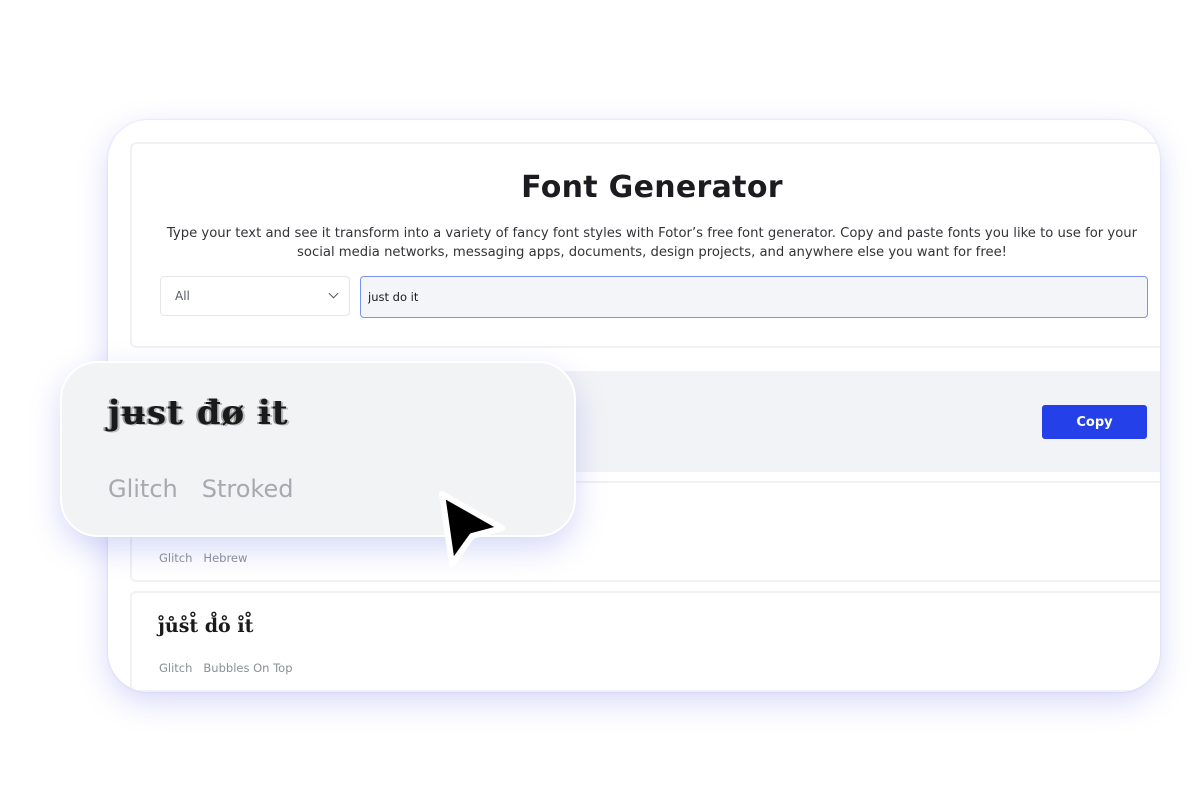  What do you see at coordinates (225, 558) in the screenshot?
I see `tag-label: Hebrew` at bounding box center [225, 558].